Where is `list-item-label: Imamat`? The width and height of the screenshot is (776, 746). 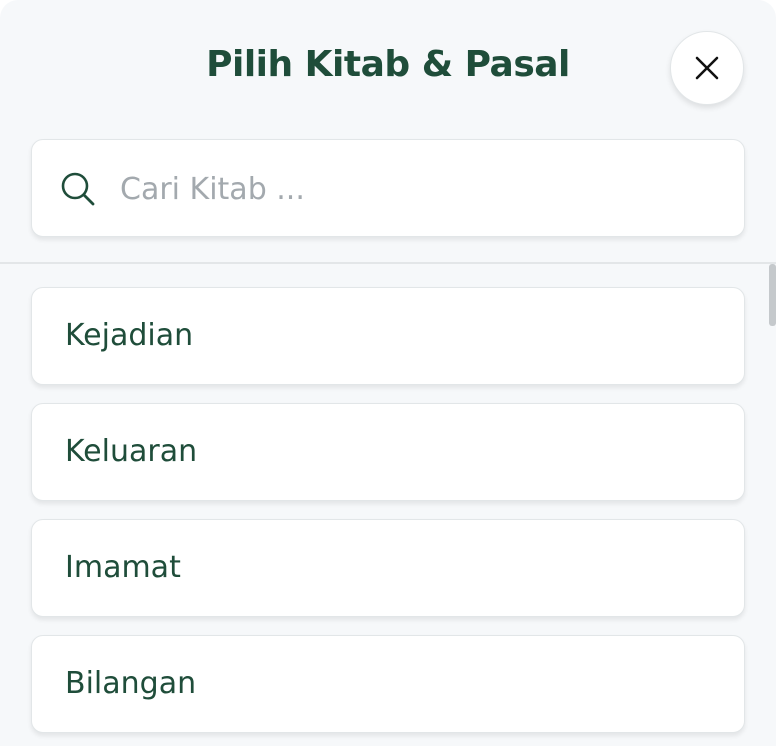 list-item-label: Imamat is located at coordinates (123, 567).